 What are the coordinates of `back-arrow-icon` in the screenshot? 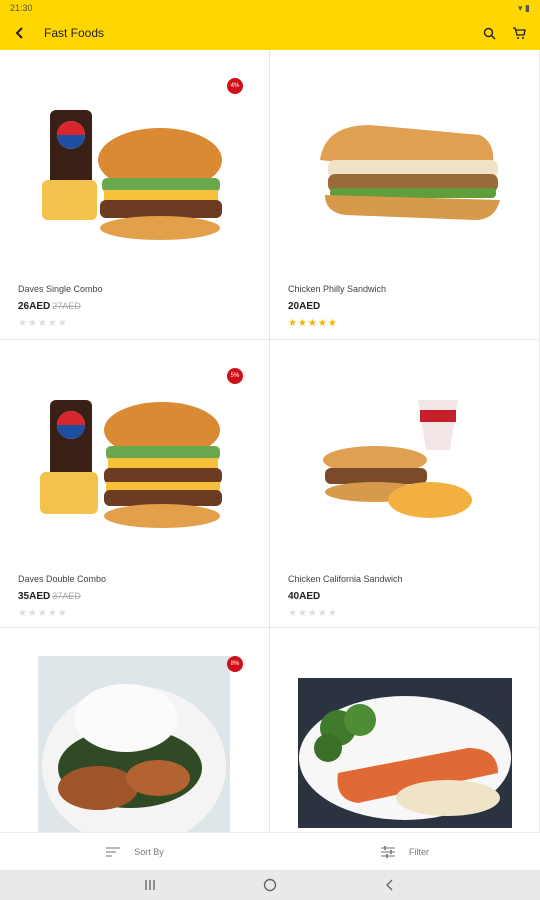 It's located at (20, 33).